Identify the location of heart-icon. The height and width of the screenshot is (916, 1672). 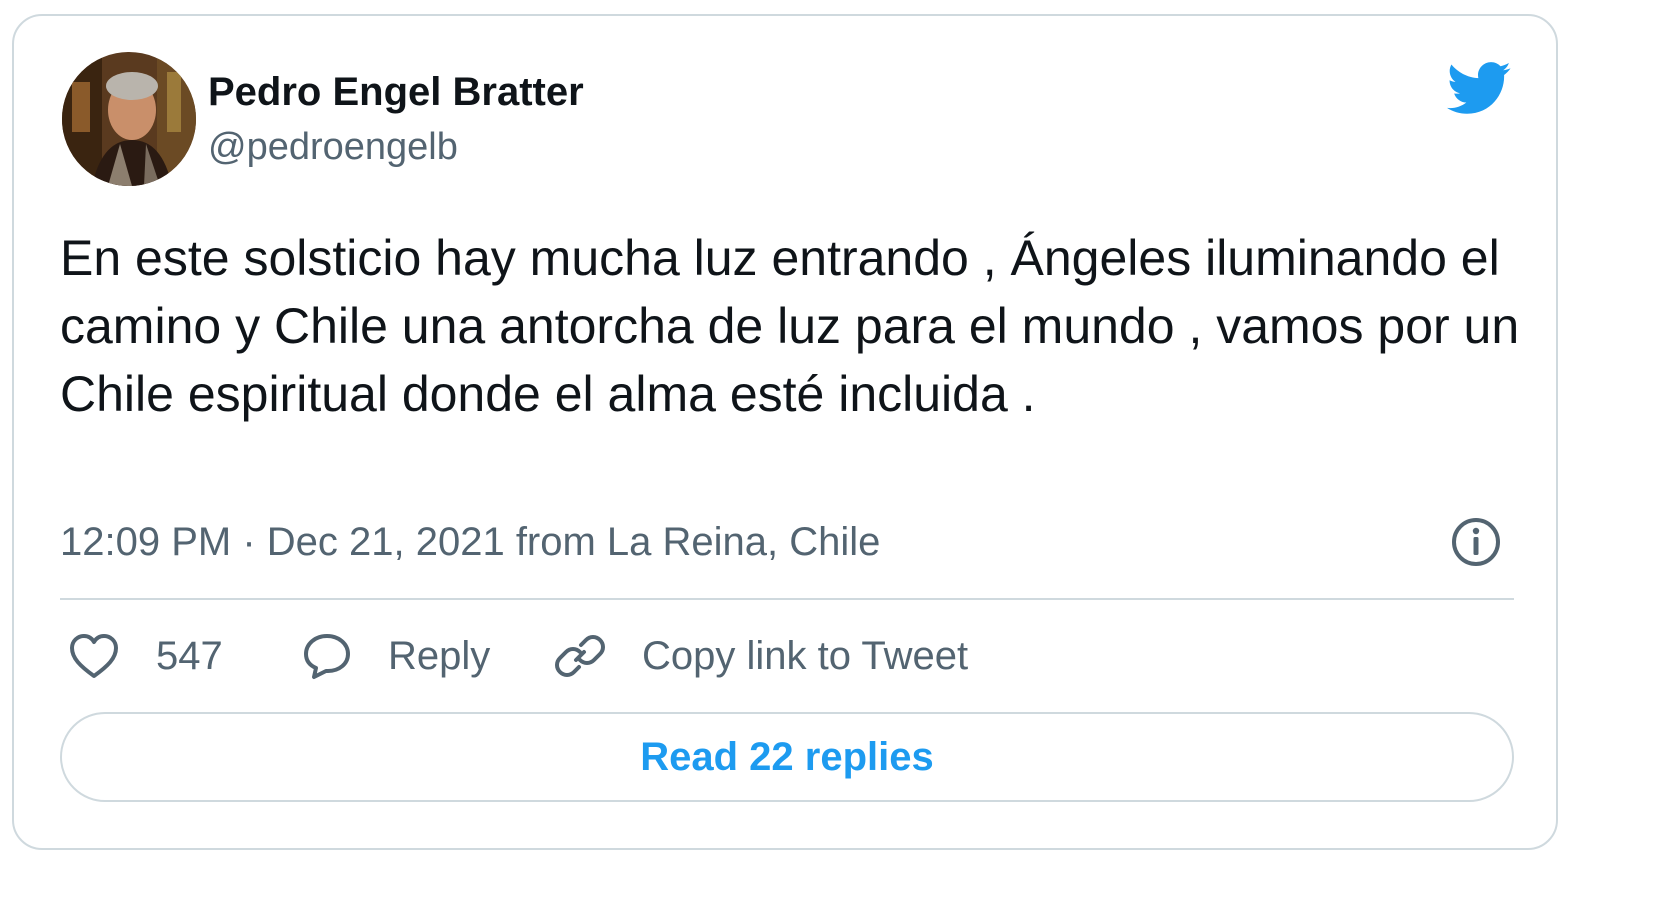
(94, 656).